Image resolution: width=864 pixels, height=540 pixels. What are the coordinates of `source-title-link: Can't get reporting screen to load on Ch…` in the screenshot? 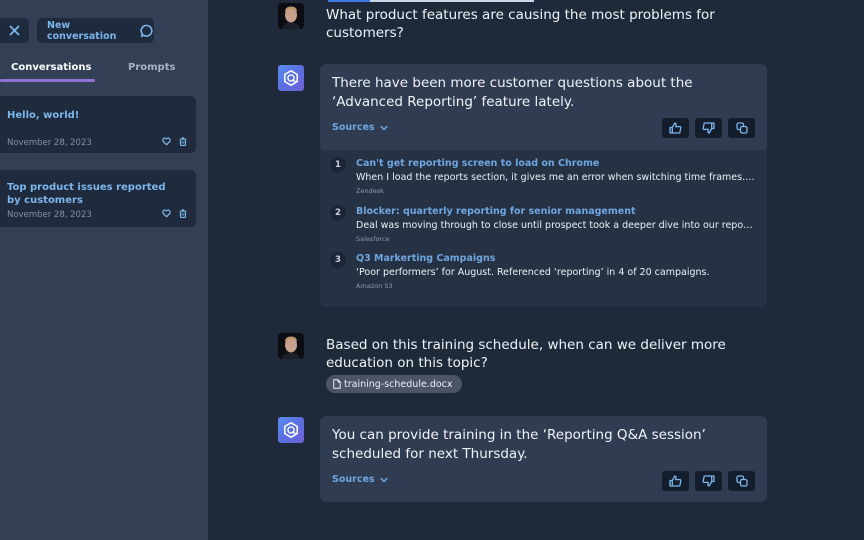 It's located at (477, 163).